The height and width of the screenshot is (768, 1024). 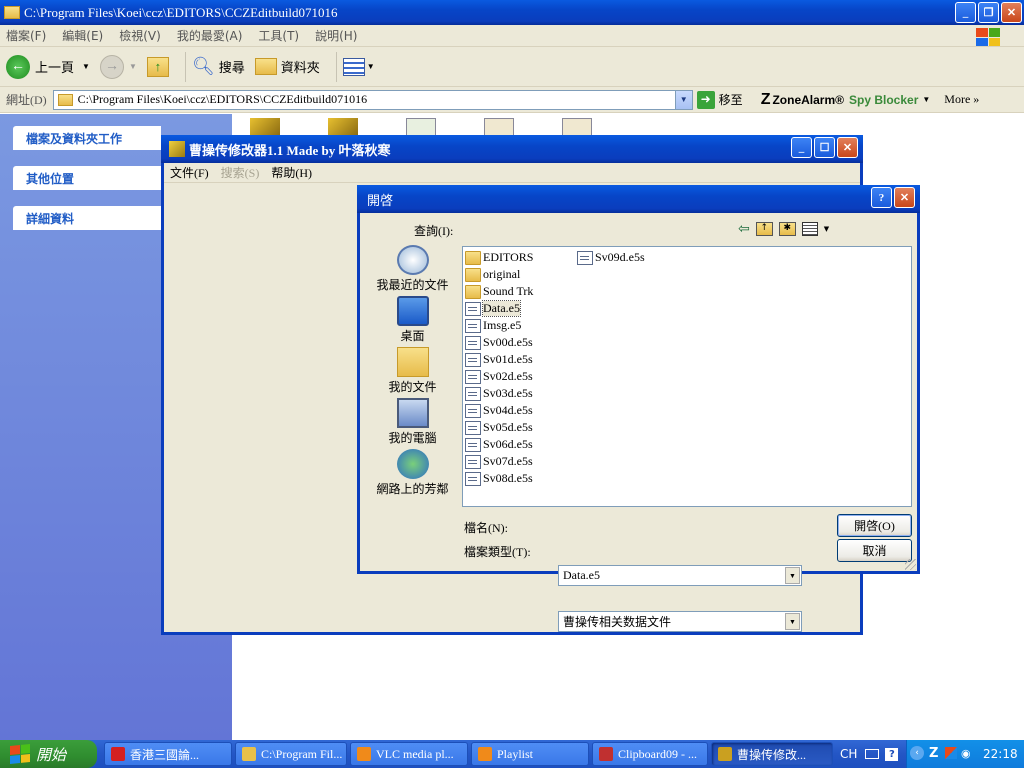 What do you see at coordinates (358, 66) in the screenshot?
I see `views-button: ▼` at bounding box center [358, 66].